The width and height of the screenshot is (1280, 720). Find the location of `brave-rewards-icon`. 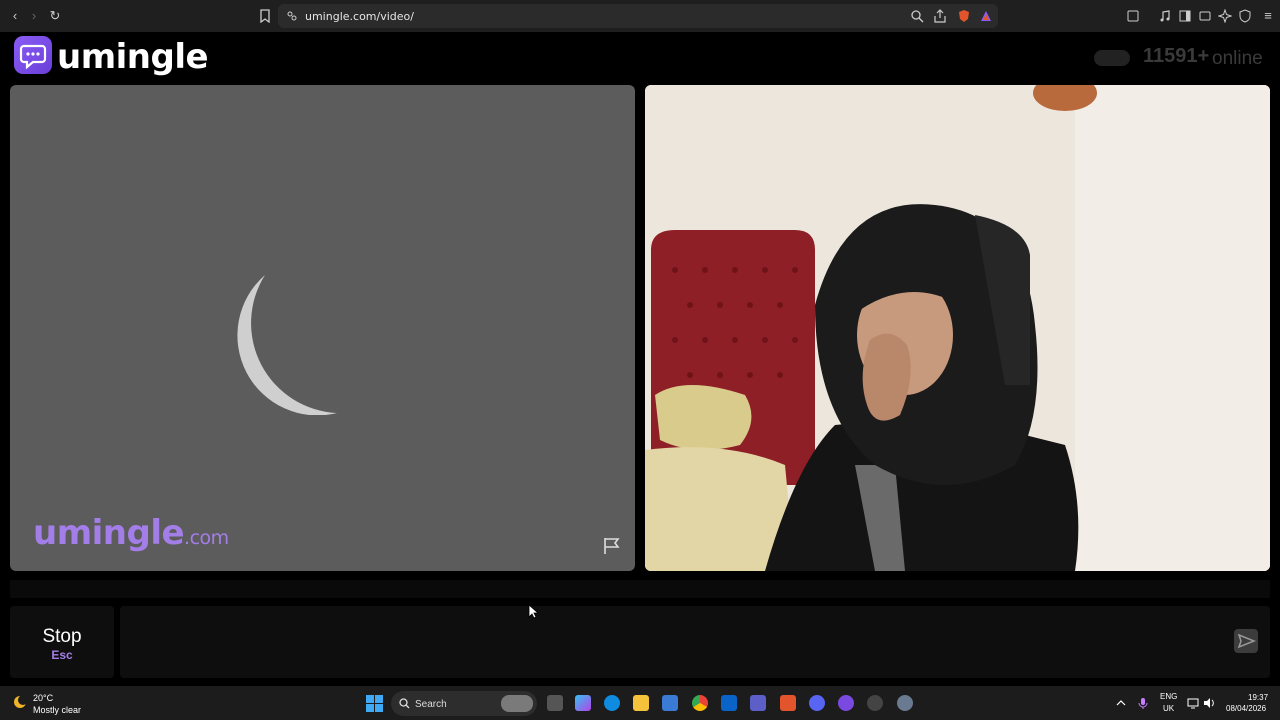

brave-rewards-icon is located at coordinates (986, 16).